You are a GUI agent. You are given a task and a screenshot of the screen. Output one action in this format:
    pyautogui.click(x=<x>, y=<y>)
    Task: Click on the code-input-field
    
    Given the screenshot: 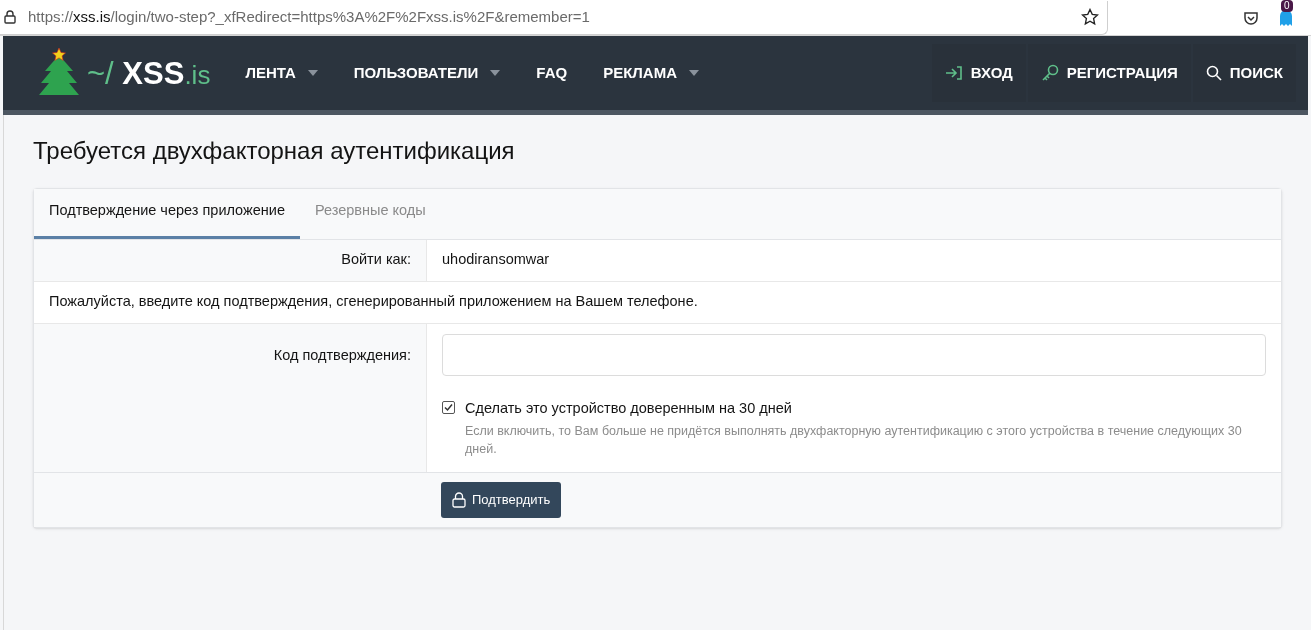 What is the action you would take?
    pyautogui.click(x=854, y=354)
    